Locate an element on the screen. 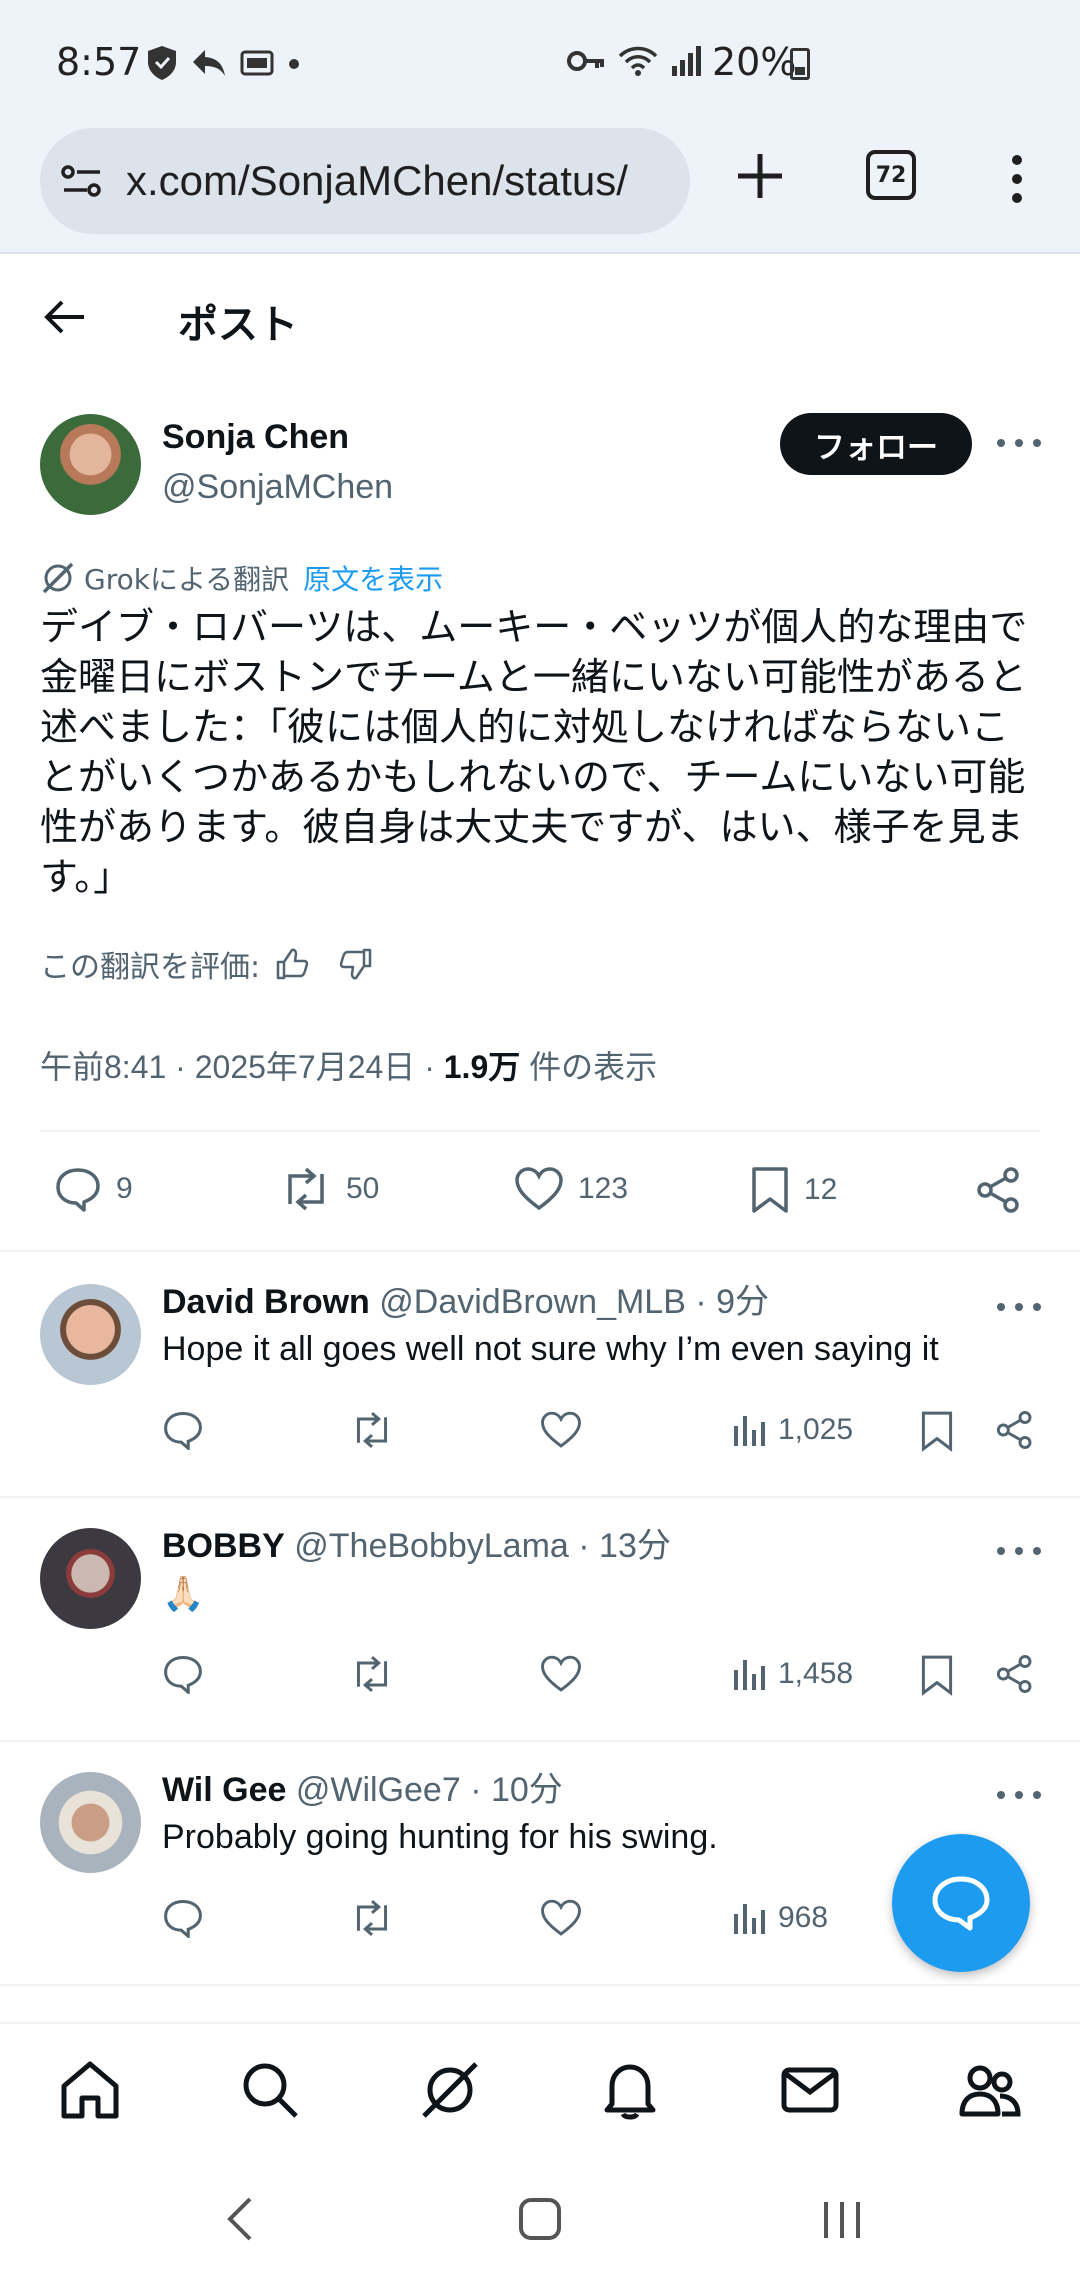 This screenshot has width=1080, height=2280. reply-text: 🙏🏻 is located at coordinates (183, 1594).